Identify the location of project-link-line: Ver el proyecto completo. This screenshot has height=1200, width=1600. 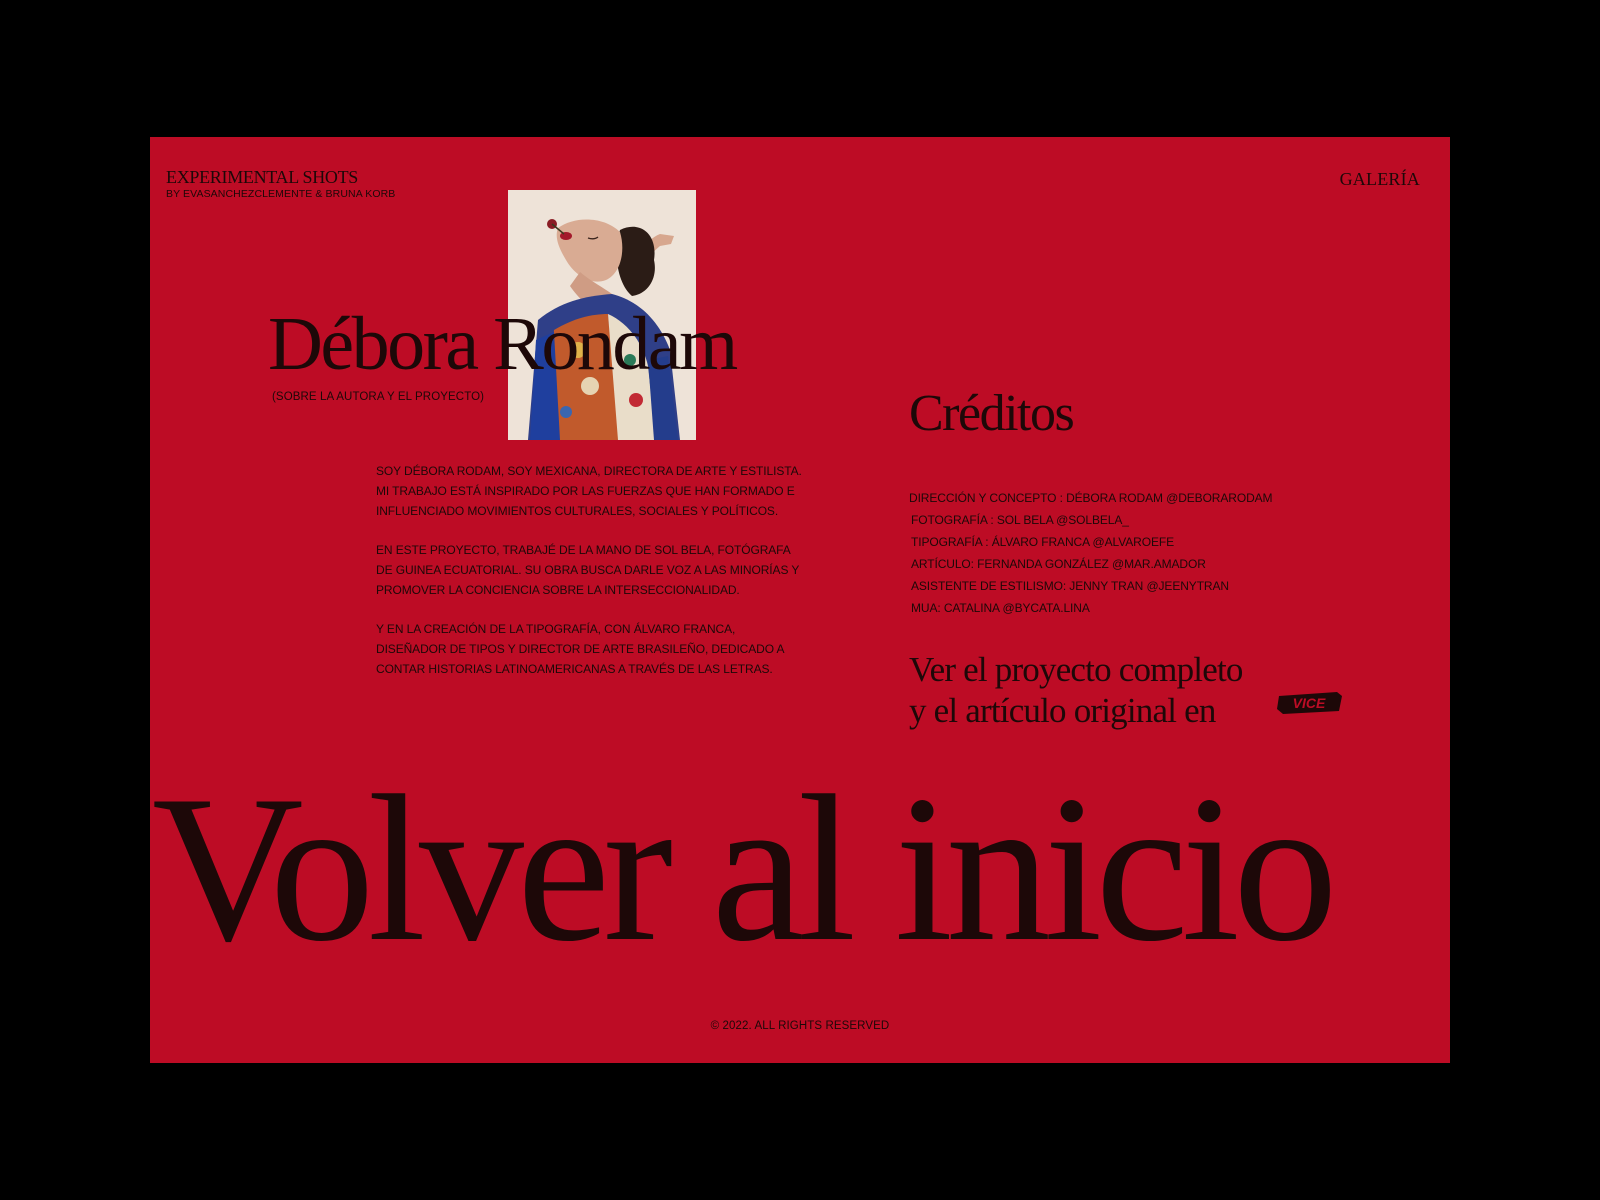
(1076, 669).